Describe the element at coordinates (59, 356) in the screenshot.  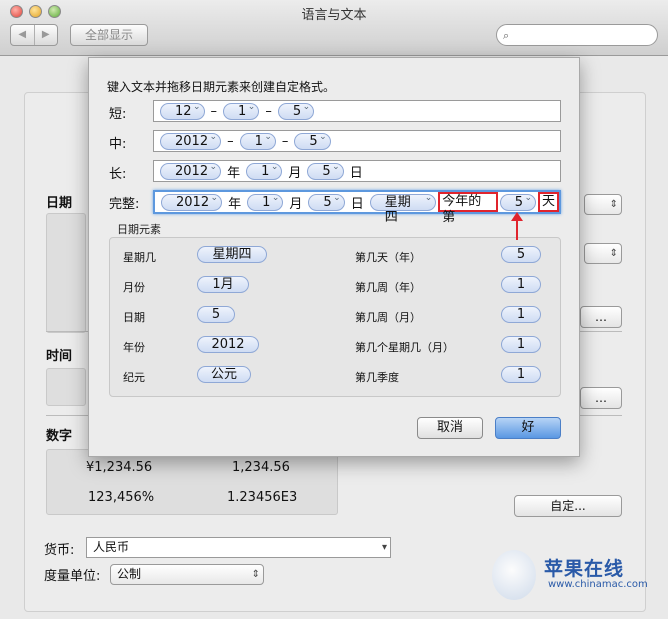
I see `section-time: 时间` at that location.